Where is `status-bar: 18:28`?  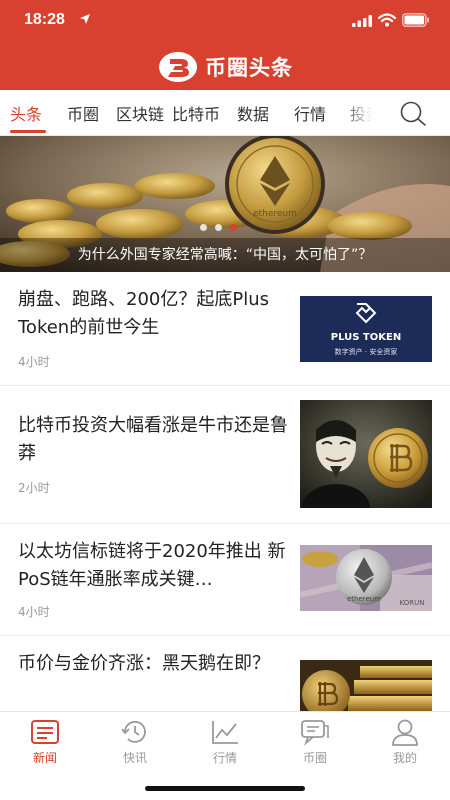
status-bar: 18:28 is located at coordinates (225, 22).